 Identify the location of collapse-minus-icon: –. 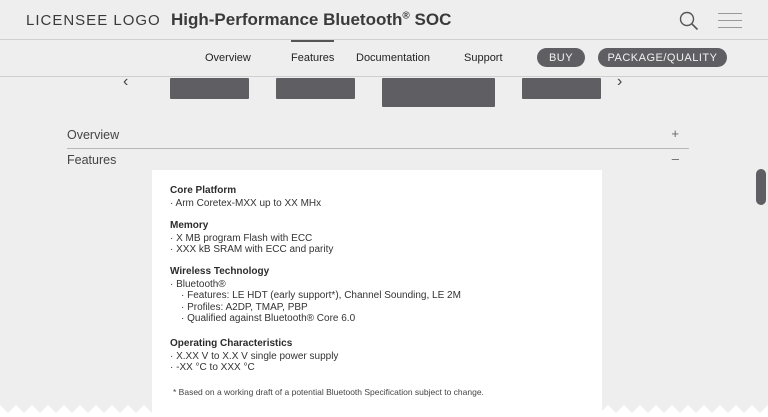
(675, 158).